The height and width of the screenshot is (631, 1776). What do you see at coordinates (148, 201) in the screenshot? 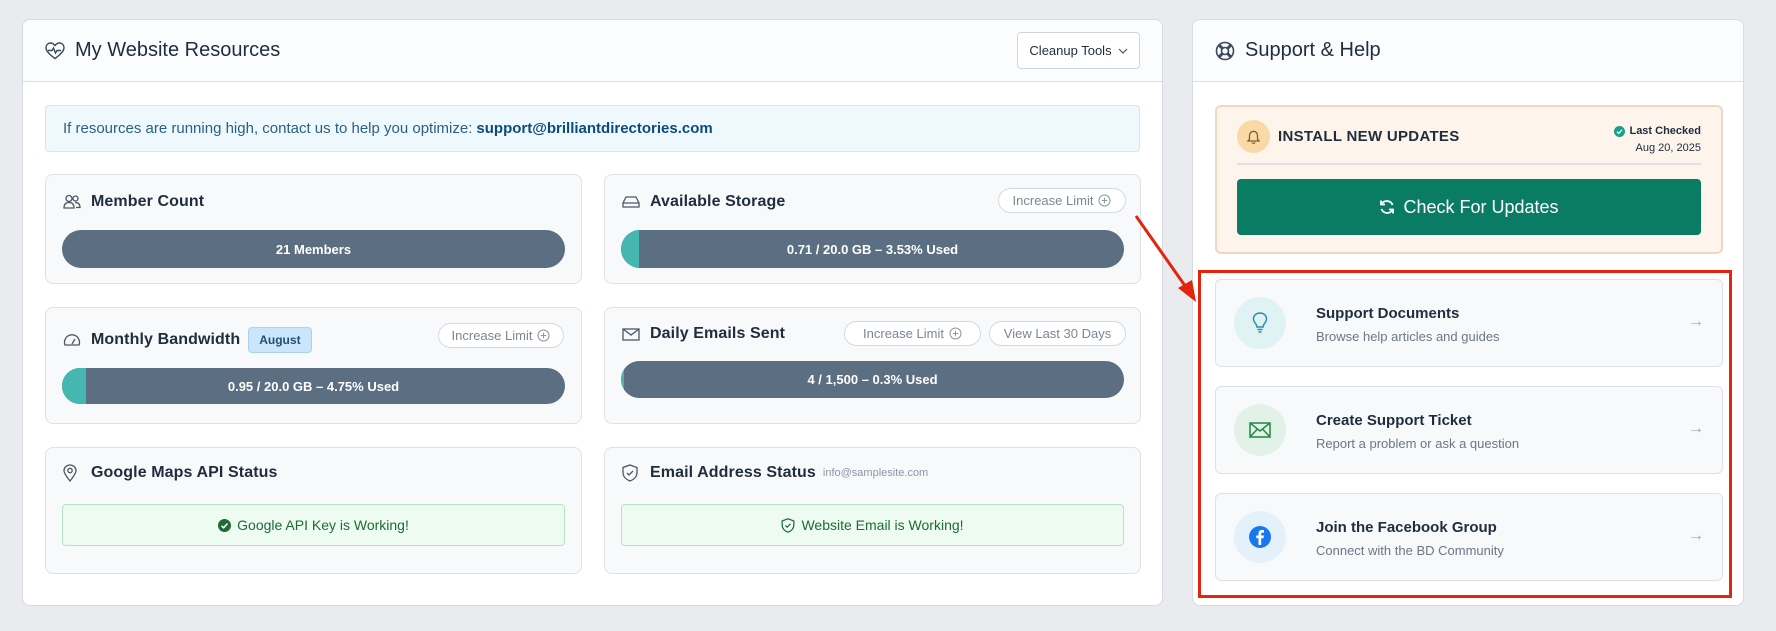
I see `member-count-title: Member Count` at bounding box center [148, 201].